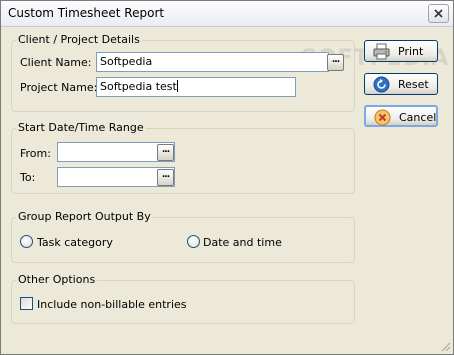 The width and height of the screenshot is (454, 355). I want to click on print-button: Print, so click(401, 51).